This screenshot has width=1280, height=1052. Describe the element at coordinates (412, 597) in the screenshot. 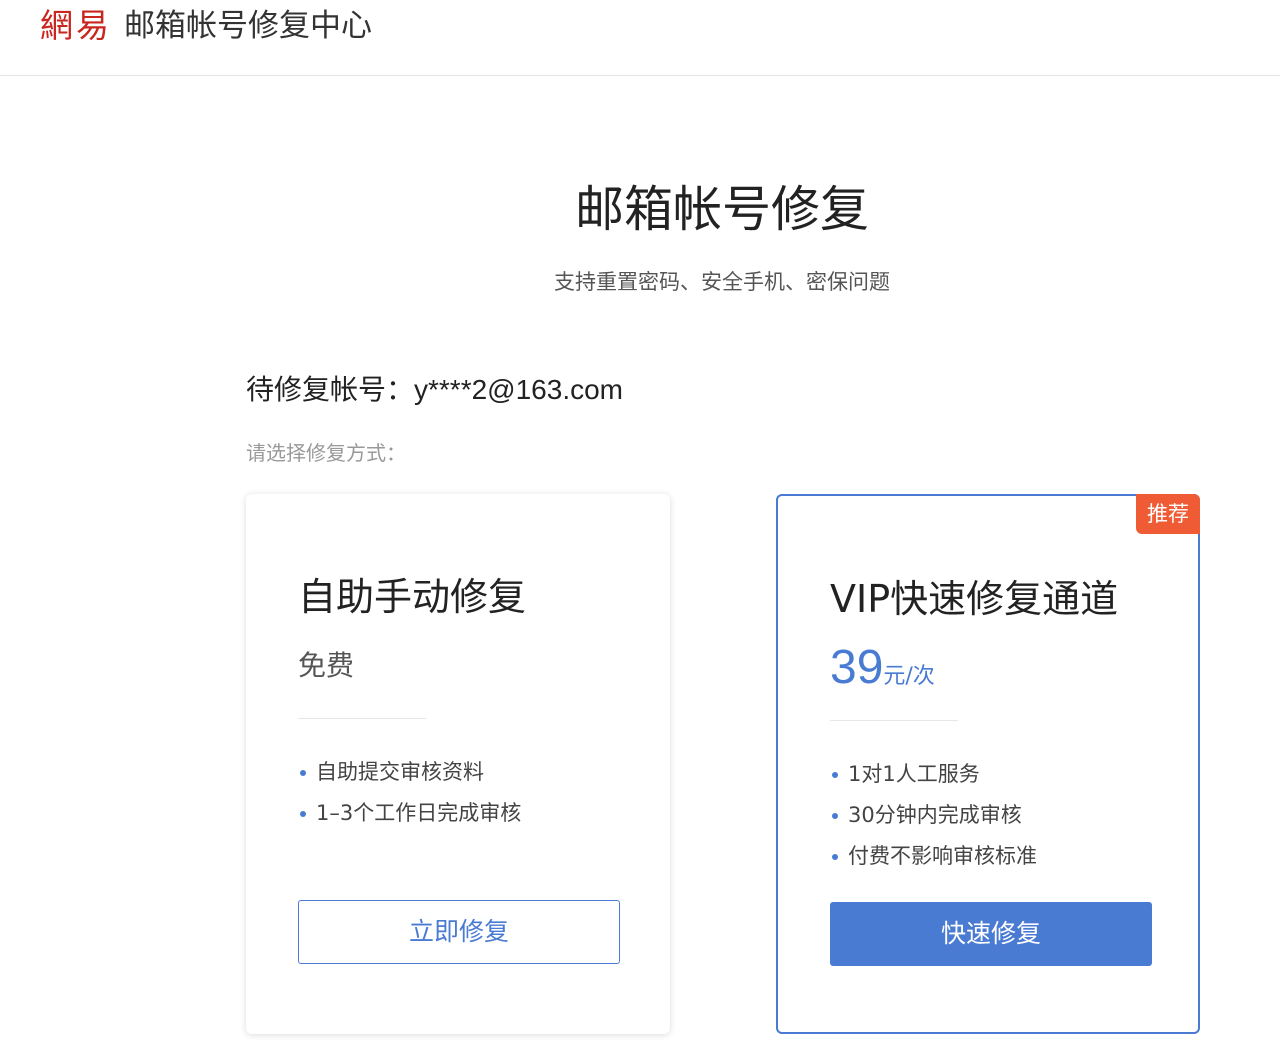

I see `free-card-title: 自助手动修复` at that location.